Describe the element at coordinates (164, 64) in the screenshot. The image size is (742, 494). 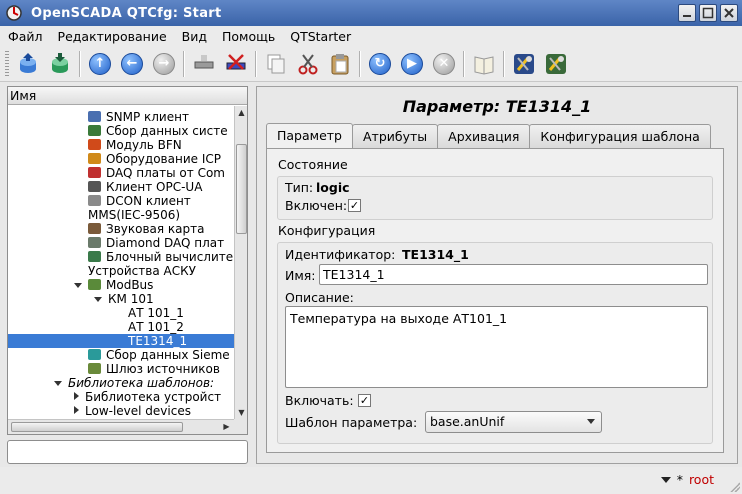
I see `forward-button: →` at that location.